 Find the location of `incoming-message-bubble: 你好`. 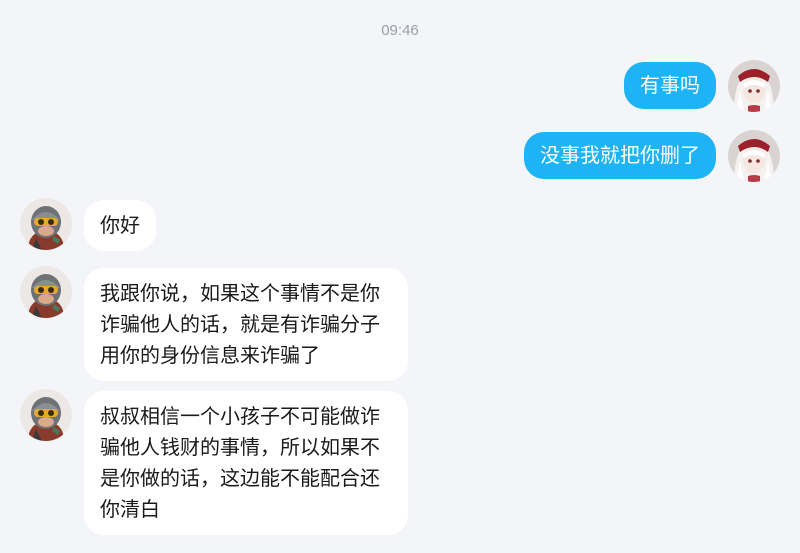

incoming-message-bubble: 你好 is located at coordinates (120, 225).